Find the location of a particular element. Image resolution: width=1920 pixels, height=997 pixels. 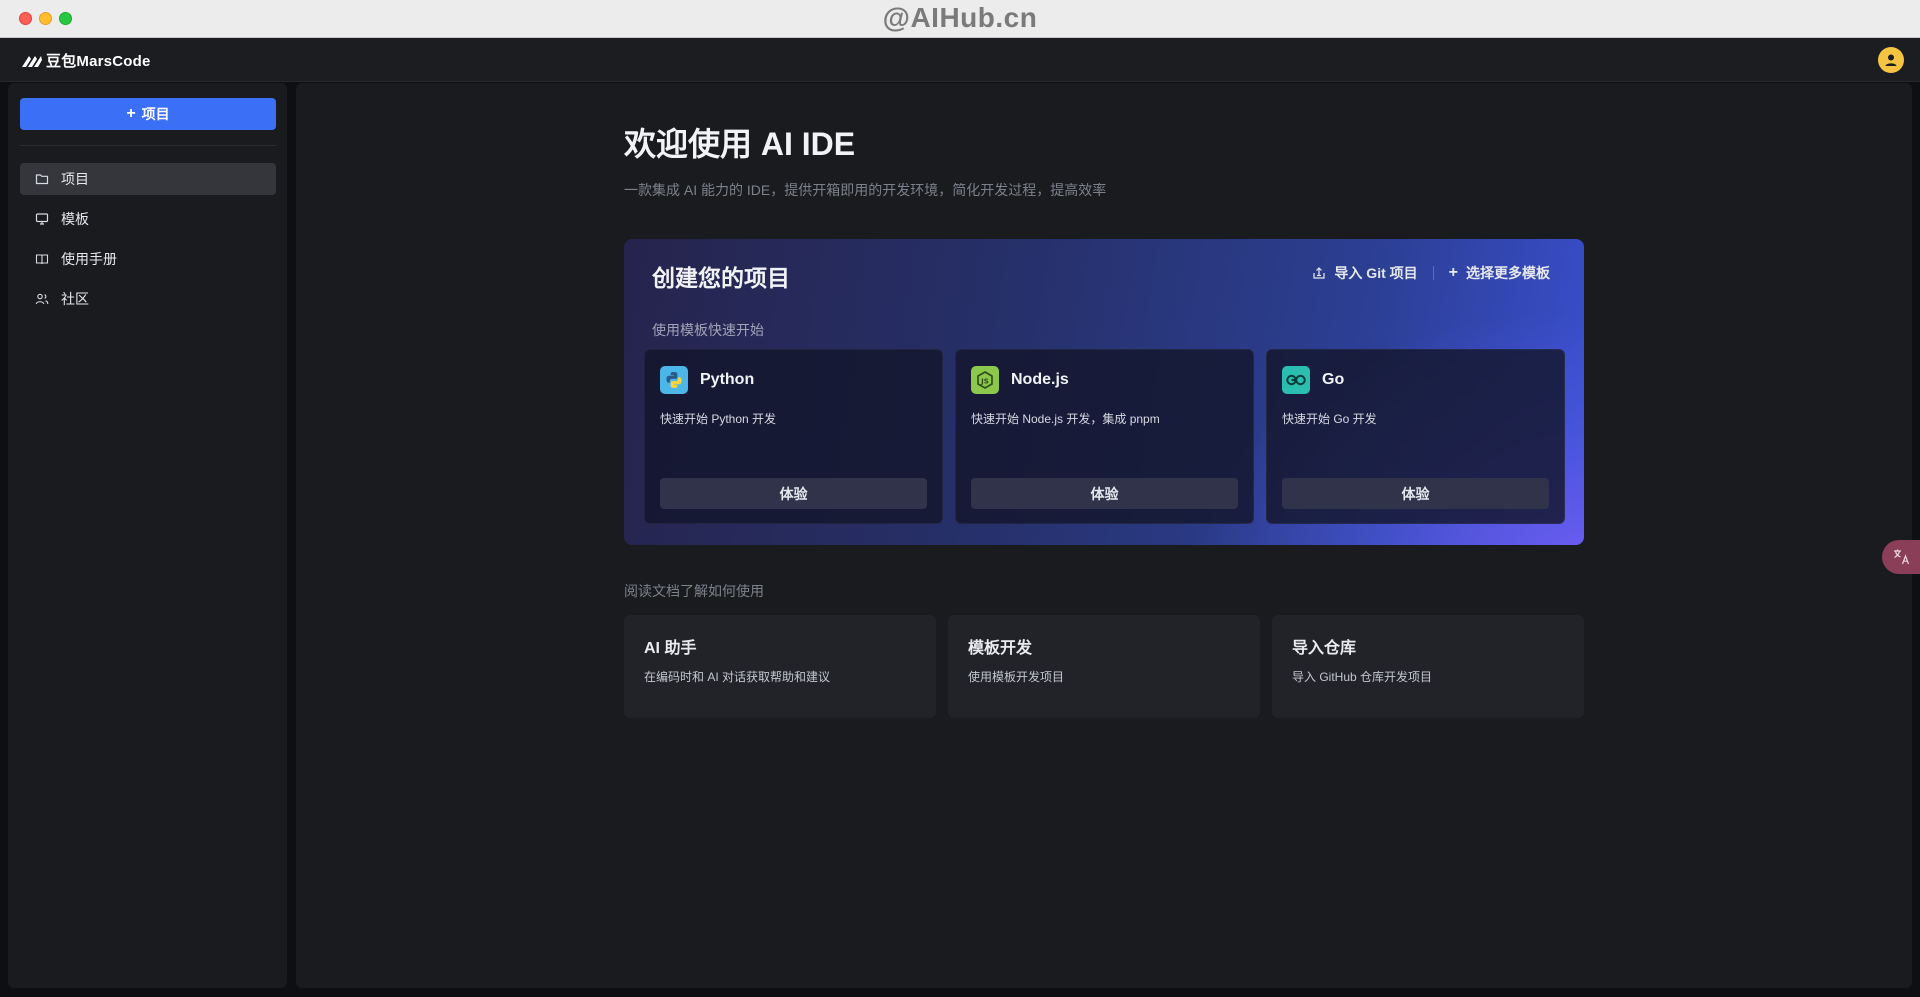

sidebar: + 项目 项目 模板 使用手册 社区 is located at coordinates (147, 535).